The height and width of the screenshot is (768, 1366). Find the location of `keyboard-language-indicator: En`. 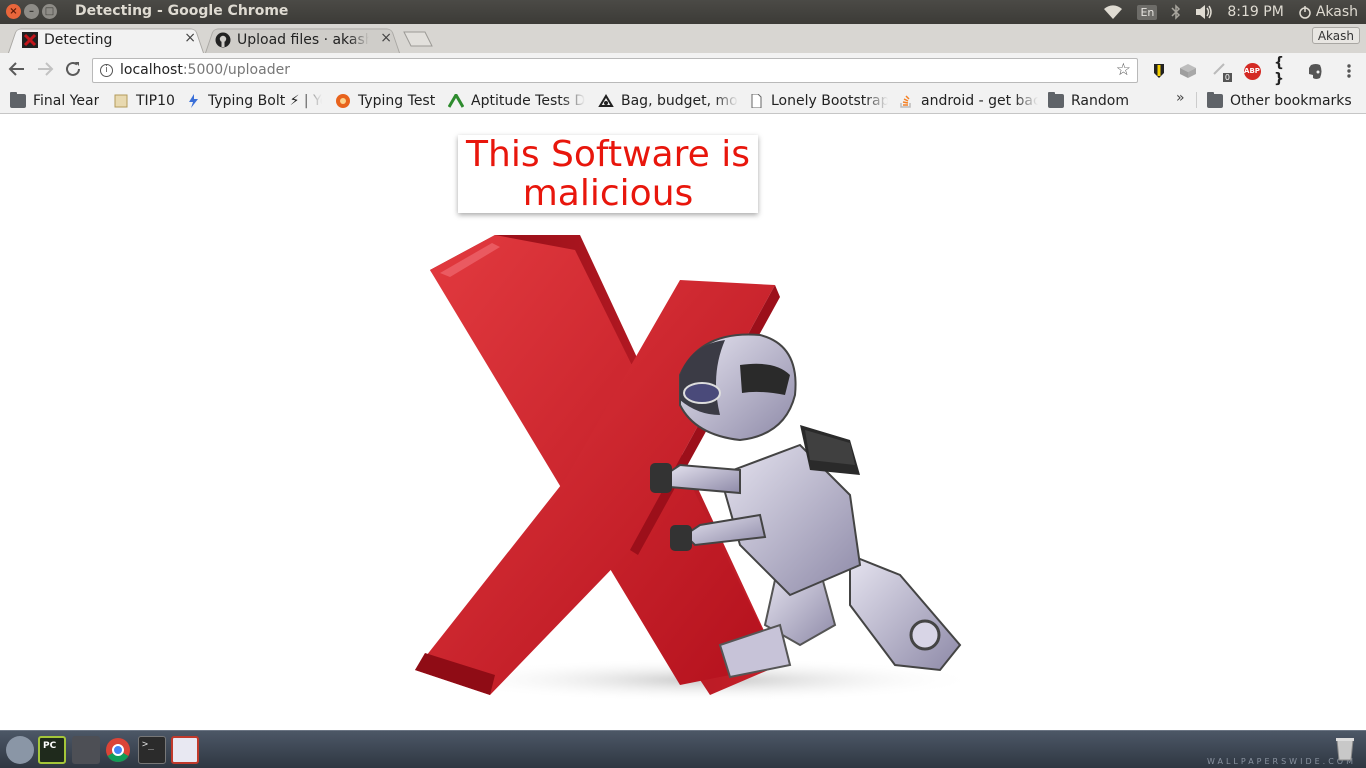

keyboard-language-indicator: En is located at coordinates (1147, 12).